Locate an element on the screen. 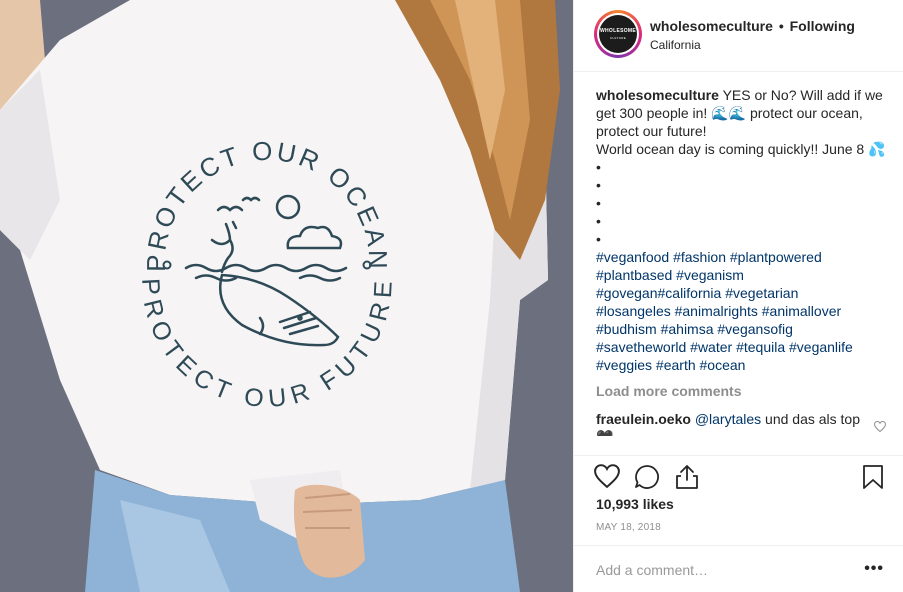 This screenshot has width=903, height=592. following-button: Following is located at coordinates (822, 26).